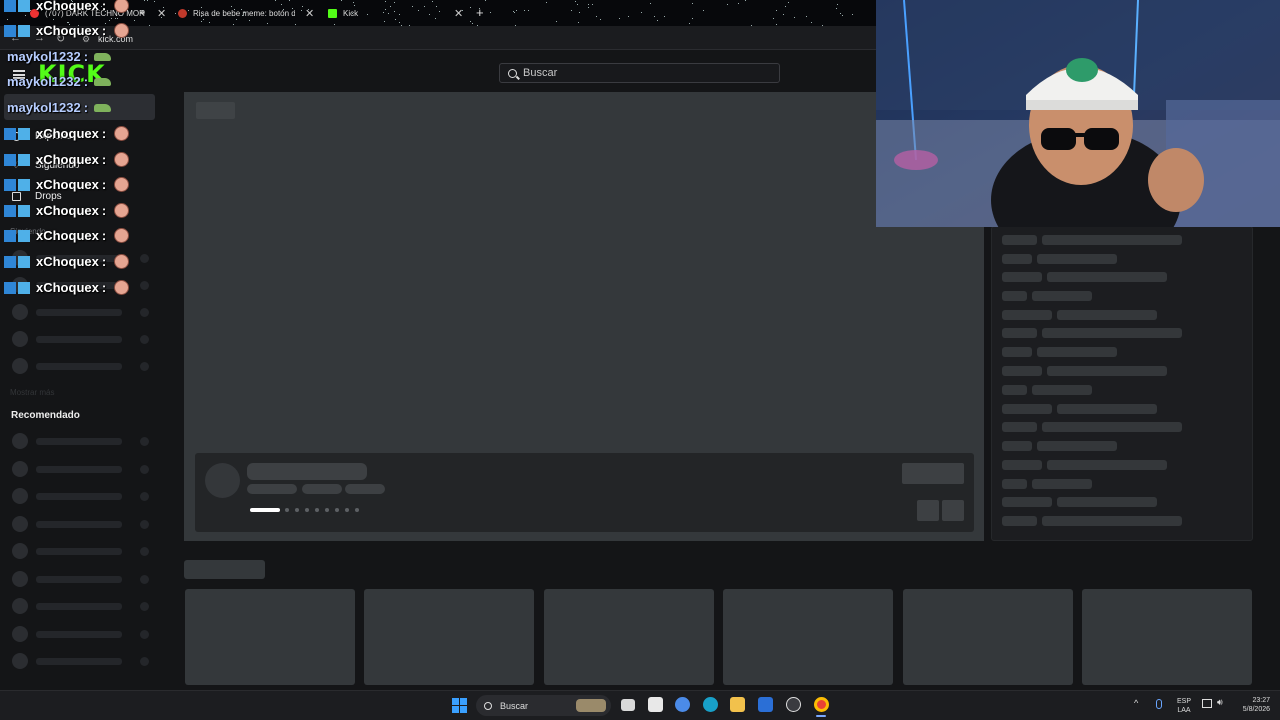 Image resolution: width=1280 pixels, height=720 pixels. I want to click on store-icon, so click(655, 704).